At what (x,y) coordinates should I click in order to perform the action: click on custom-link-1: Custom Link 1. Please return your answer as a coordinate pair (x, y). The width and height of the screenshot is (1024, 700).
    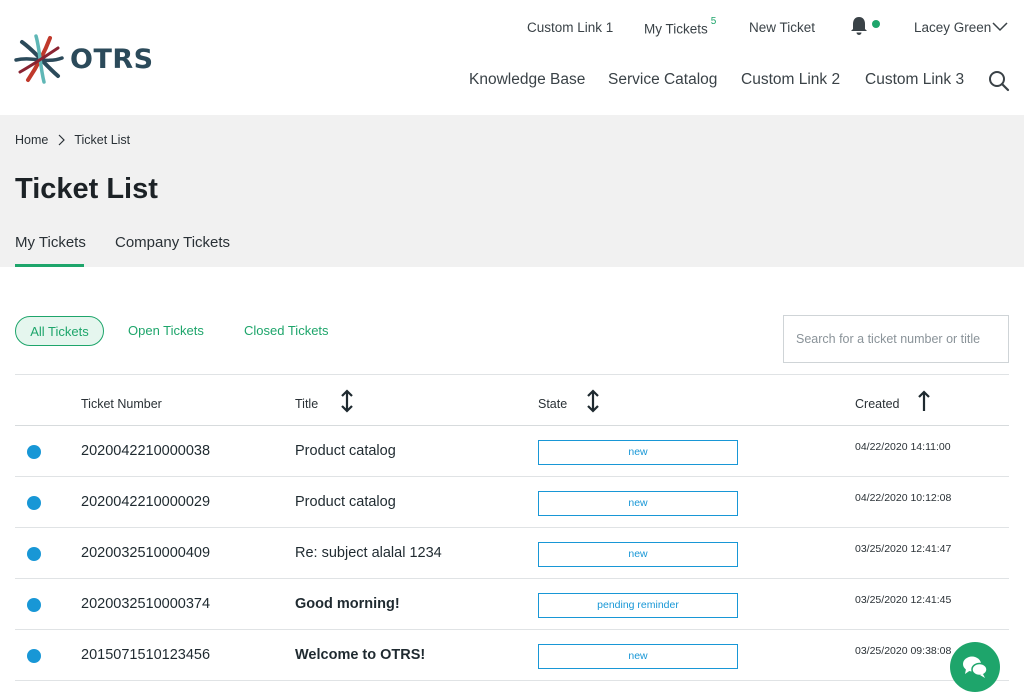
    Looking at the image, I should click on (570, 27).